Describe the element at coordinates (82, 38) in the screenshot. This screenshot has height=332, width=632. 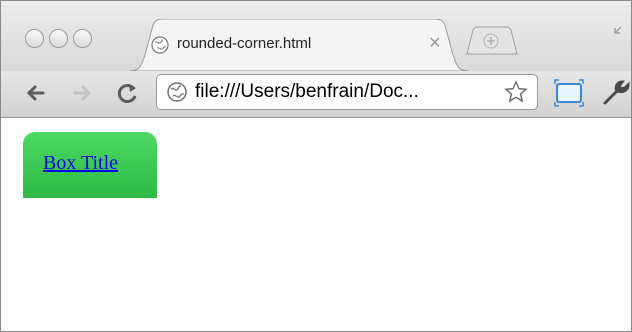
I see `zoom-light-icon` at that location.